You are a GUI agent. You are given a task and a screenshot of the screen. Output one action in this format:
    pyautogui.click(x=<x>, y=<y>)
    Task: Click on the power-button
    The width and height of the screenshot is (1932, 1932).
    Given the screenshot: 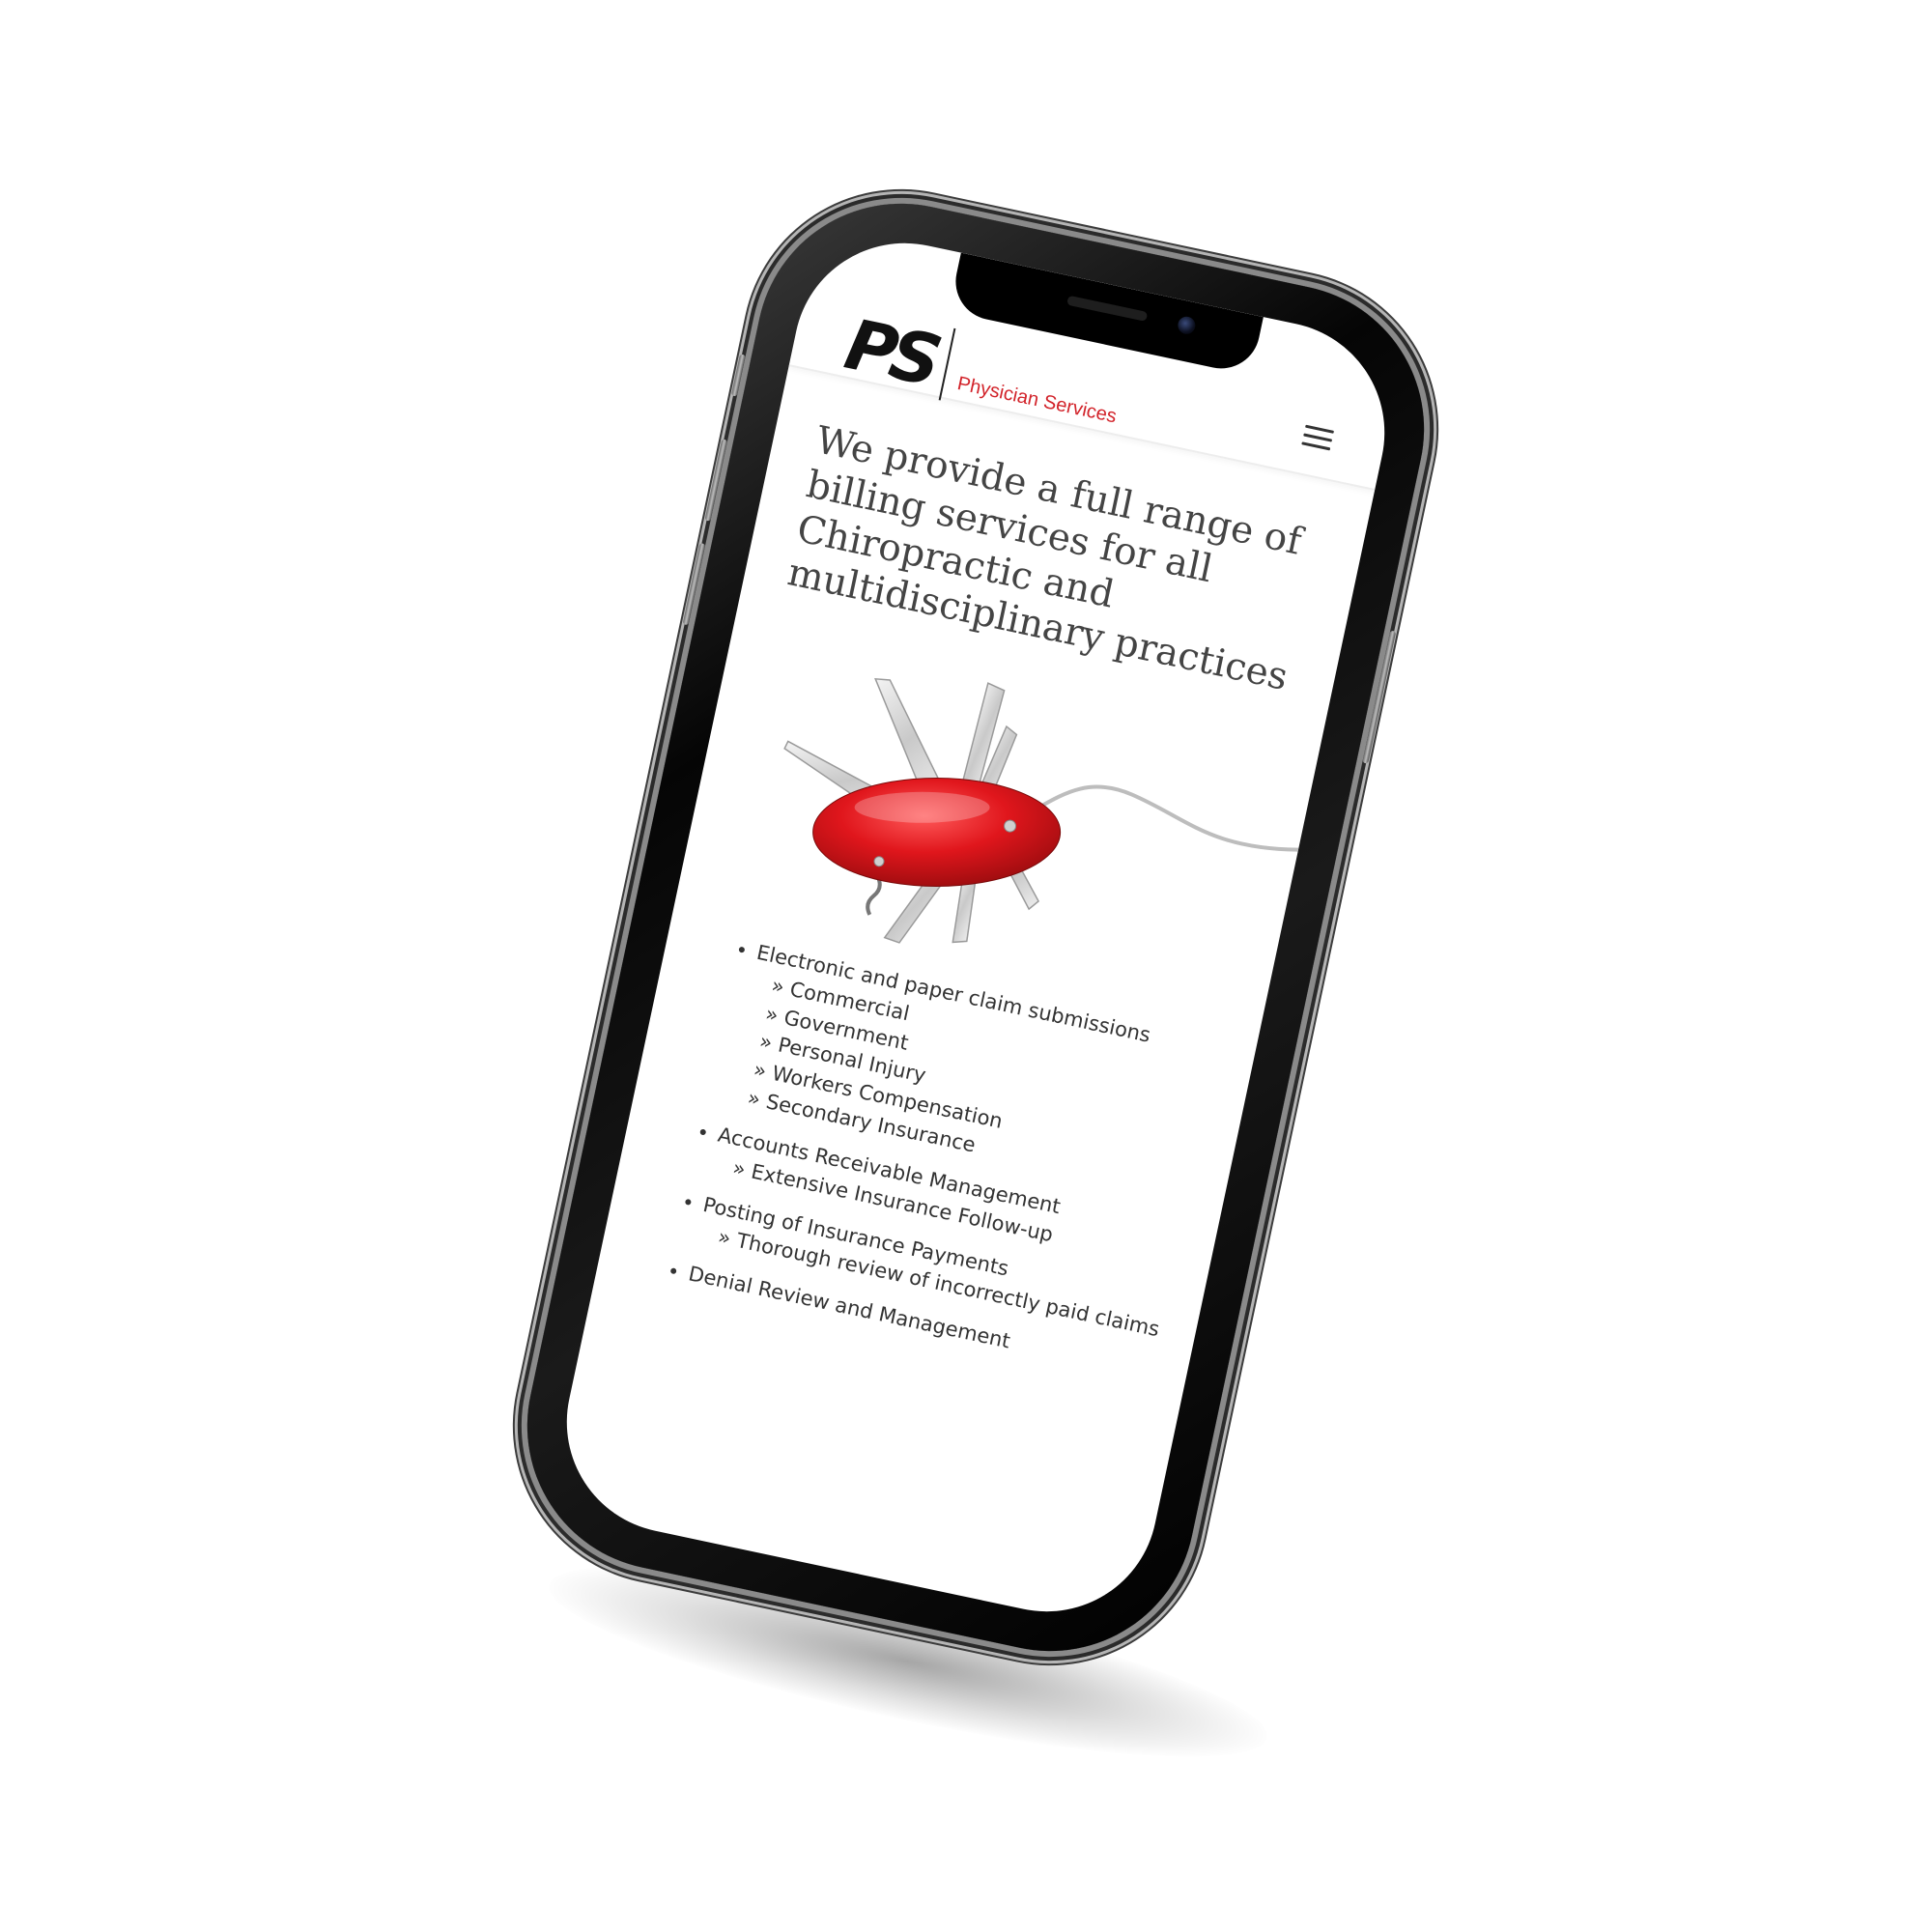 What is the action you would take?
    pyautogui.click(x=1379, y=697)
    